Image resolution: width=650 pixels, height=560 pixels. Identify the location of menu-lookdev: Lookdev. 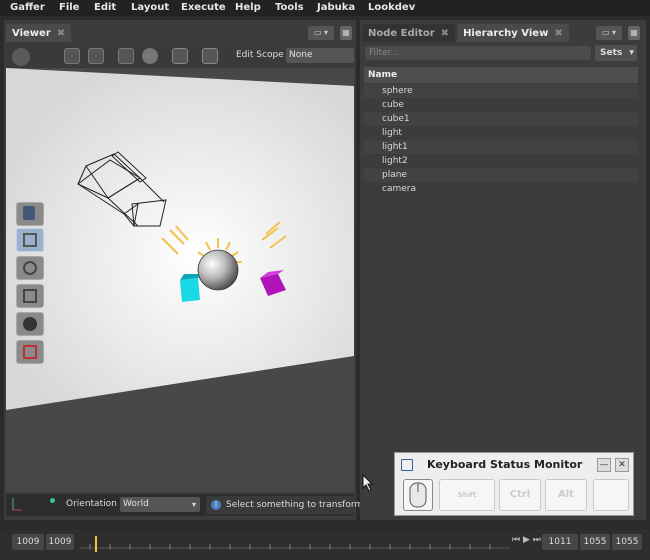
(391, 7).